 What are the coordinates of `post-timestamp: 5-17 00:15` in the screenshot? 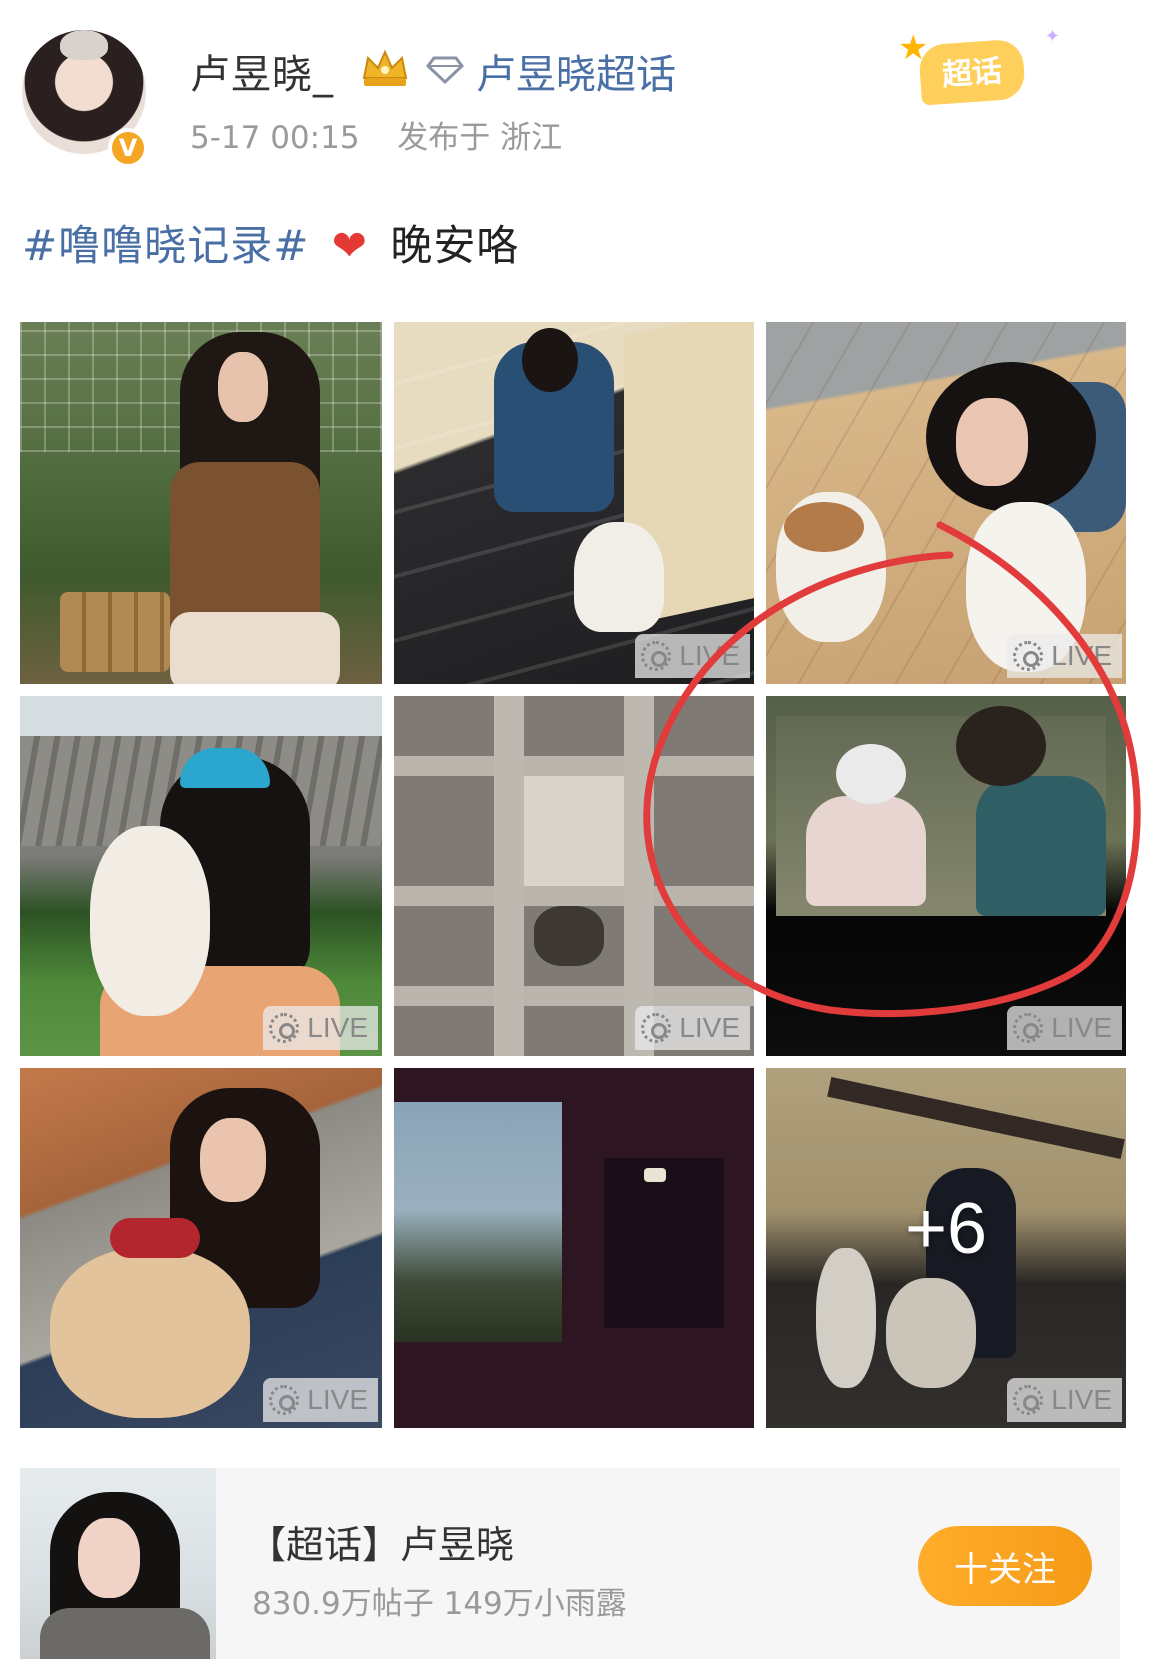 It's located at (275, 138).